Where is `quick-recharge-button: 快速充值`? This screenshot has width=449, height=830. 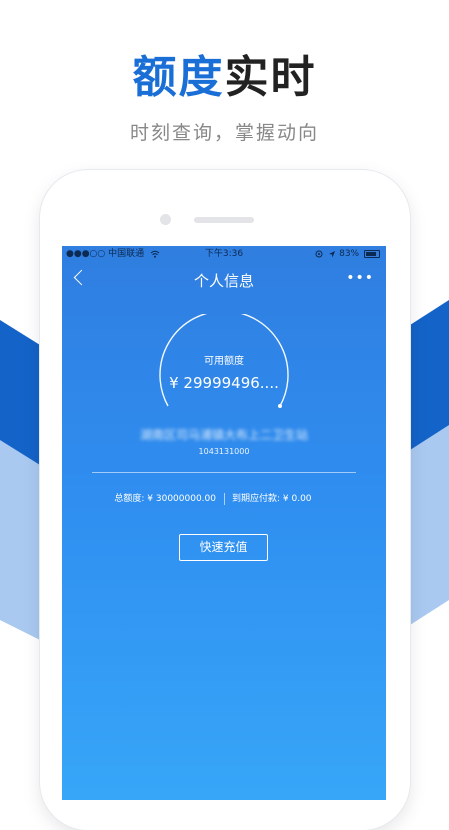 quick-recharge-button: 快速充值 is located at coordinates (223, 547).